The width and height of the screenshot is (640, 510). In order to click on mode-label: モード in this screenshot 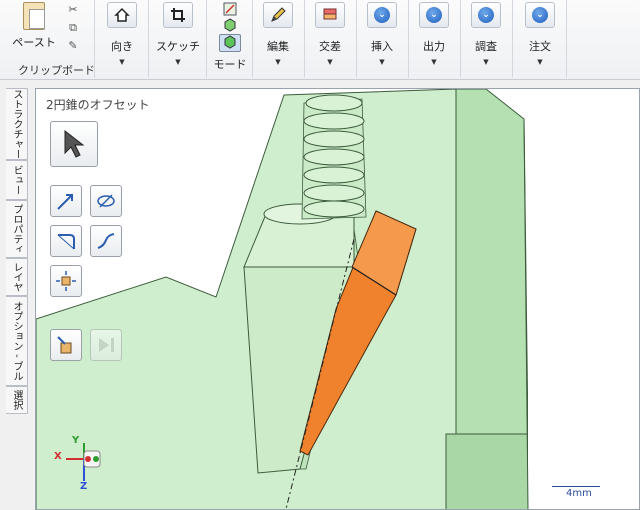, I will do `click(230, 64)`.